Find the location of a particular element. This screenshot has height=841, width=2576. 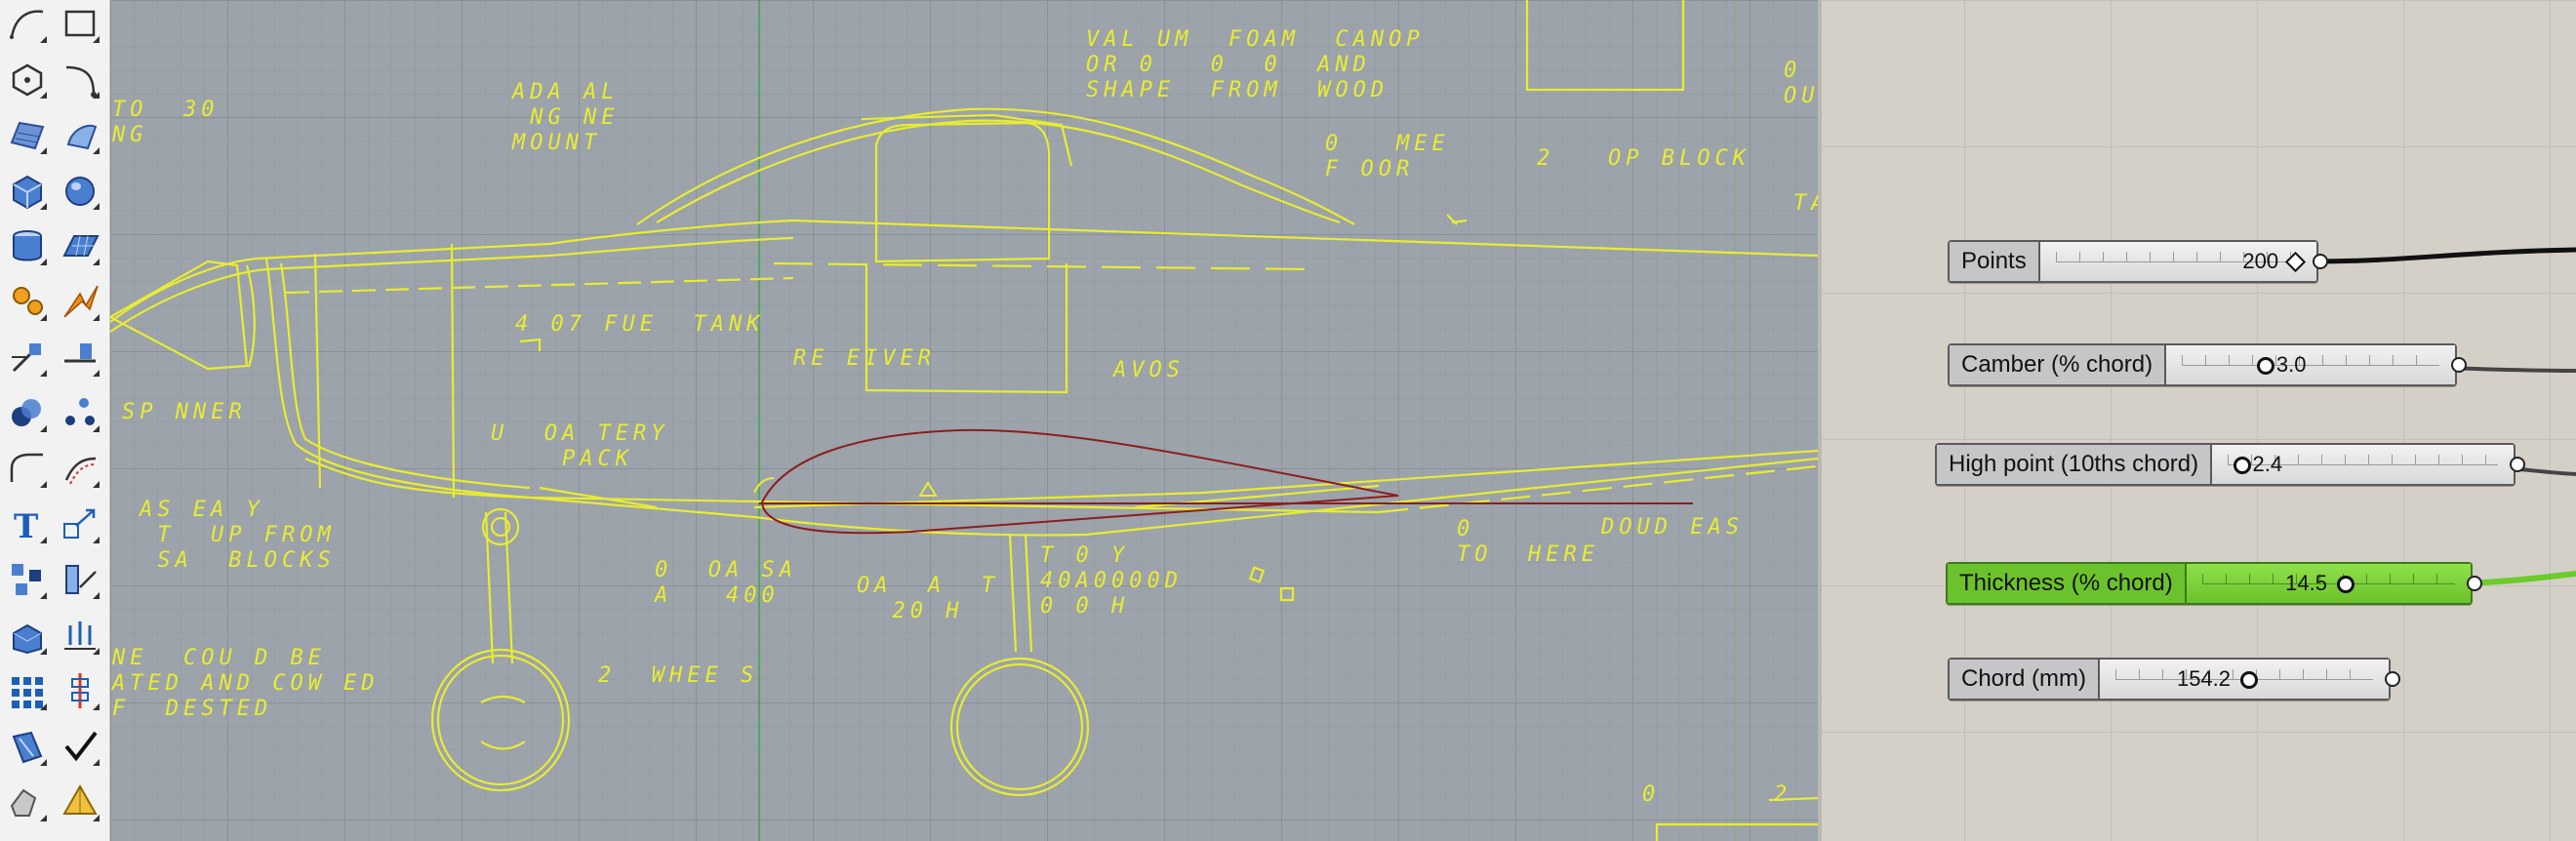

text-tool-icon: T is located at coordinates (27, 523).